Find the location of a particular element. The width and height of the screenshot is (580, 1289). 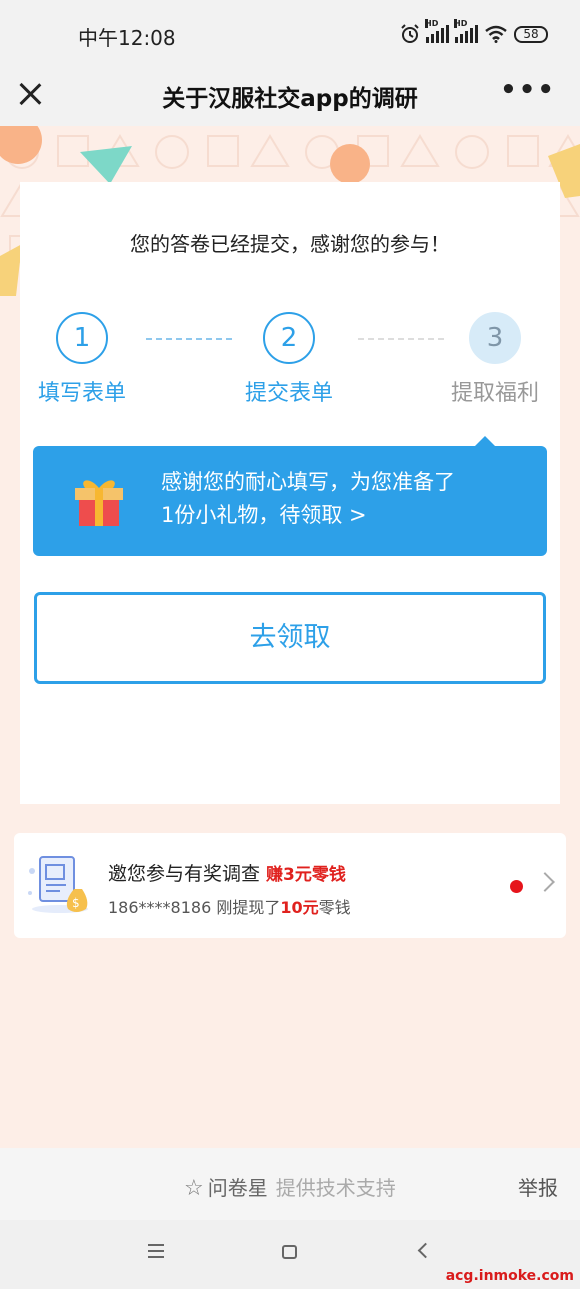

chevron-right-icon is located at coordinates (545, 882).